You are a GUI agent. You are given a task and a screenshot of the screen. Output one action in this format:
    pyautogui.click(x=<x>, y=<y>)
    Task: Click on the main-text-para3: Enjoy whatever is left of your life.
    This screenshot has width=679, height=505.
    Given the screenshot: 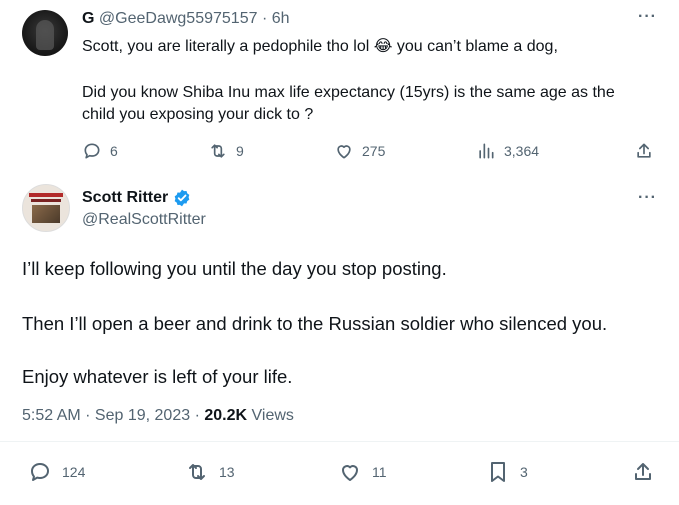 What is the action you would take?
    pyautogui.click(x=157, y=376)
    